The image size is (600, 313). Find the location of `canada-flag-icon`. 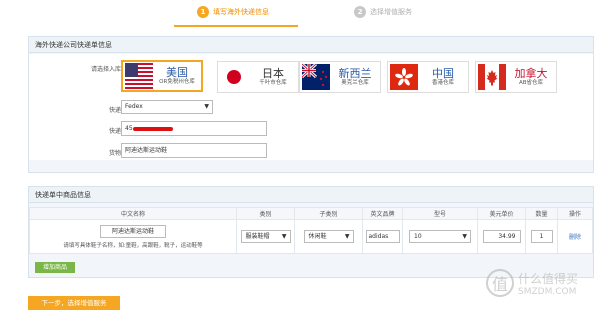

canada-flag-icon is located at coordinates (492, 77).